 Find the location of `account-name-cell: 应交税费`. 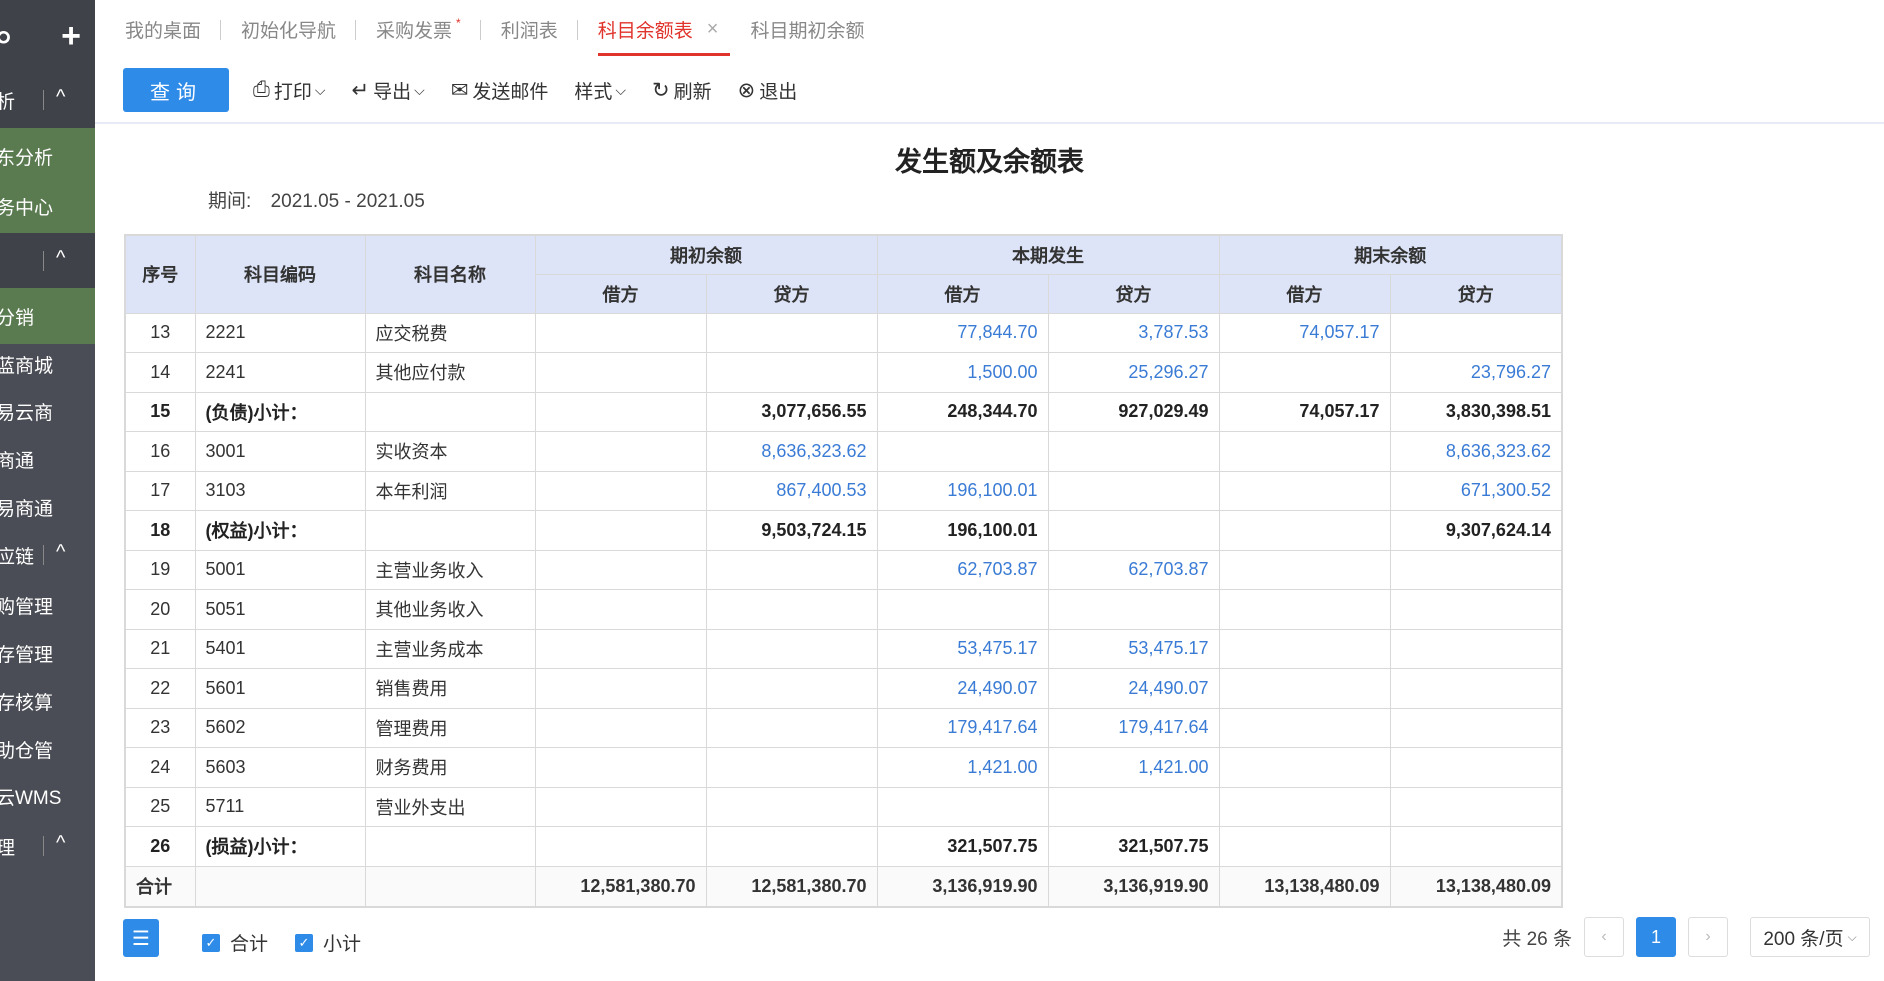

account-name-cell: 应交税费 is located at coordinates (450, 332).